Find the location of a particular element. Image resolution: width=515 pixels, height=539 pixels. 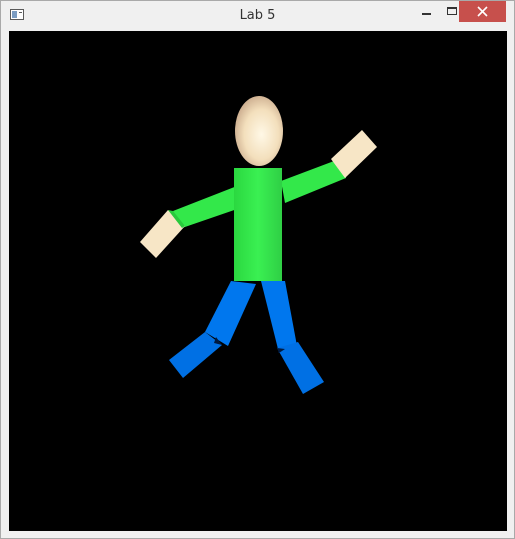

left-arm is located at coordinates (191, 222).